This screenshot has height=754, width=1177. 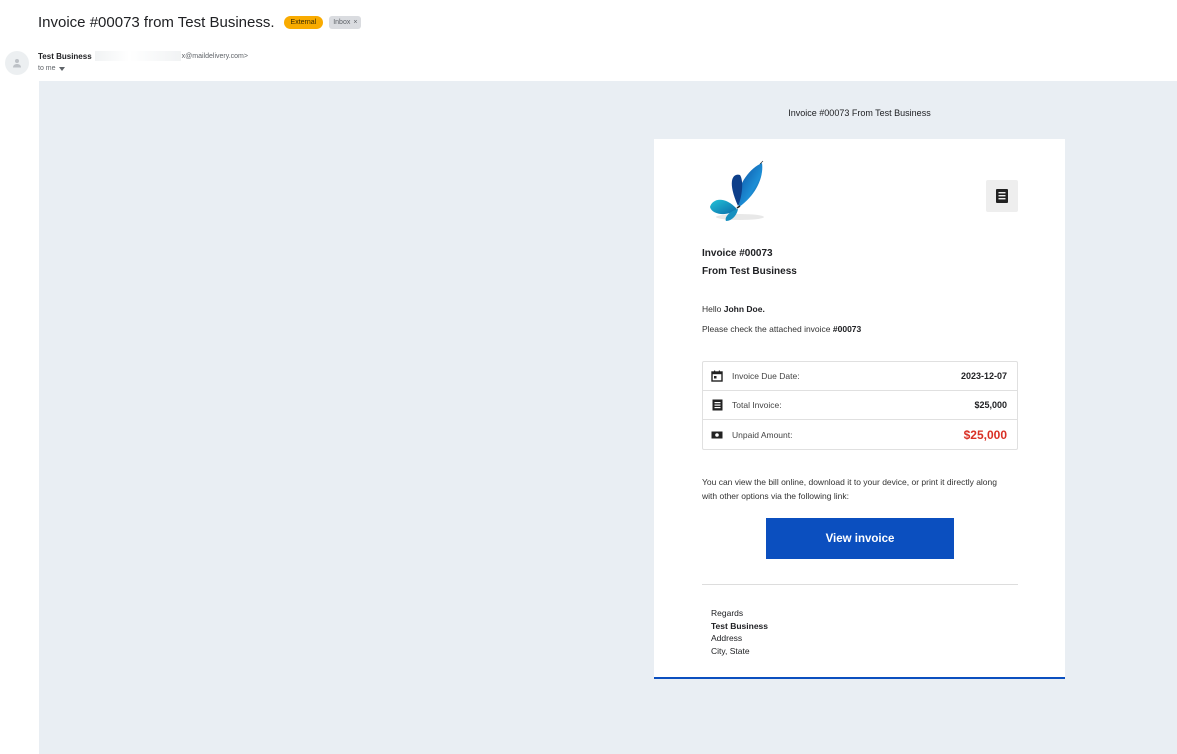 I want to click on cash-icon, so click(x=717, y=435).